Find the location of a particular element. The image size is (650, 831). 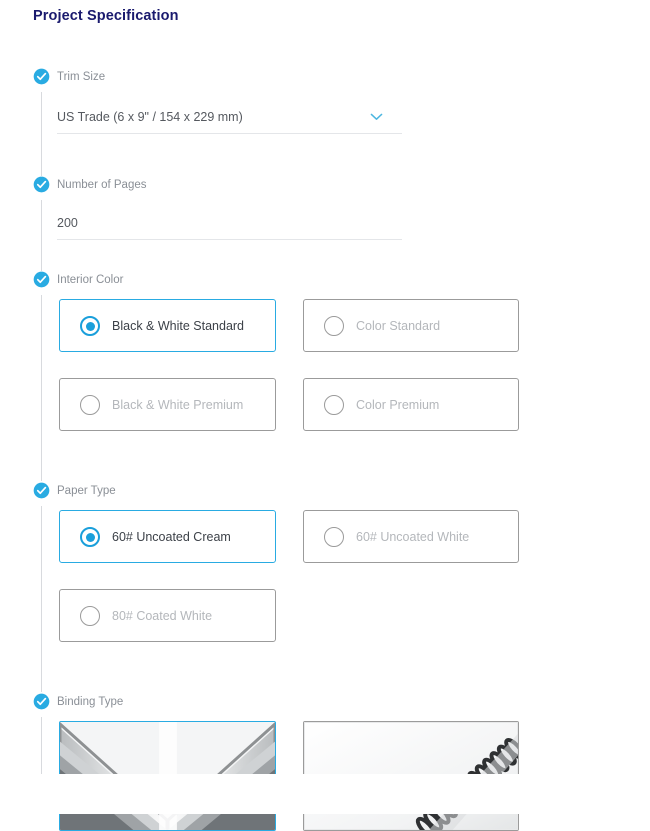

option-label: Black & White Standard is located at coordinates (178, 326).